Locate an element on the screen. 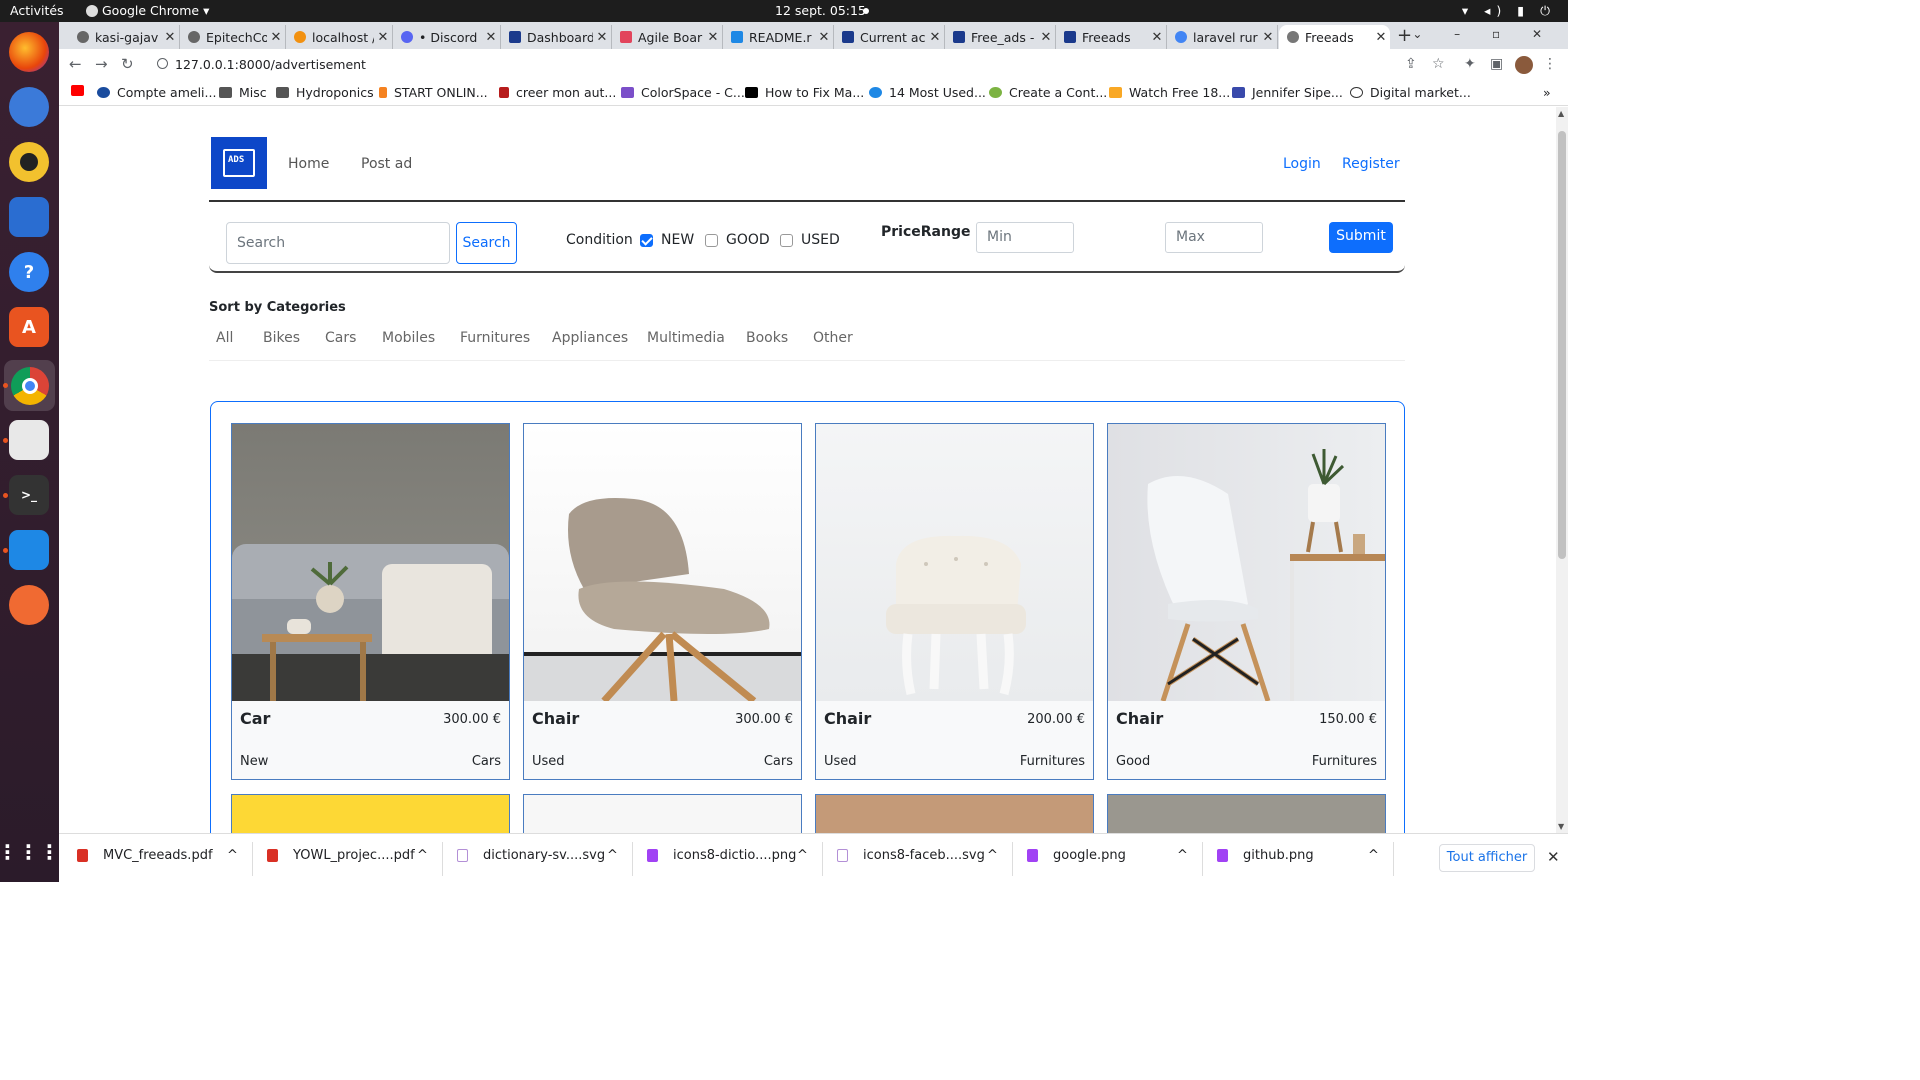  avatar is located at coordinates (1524, 65).